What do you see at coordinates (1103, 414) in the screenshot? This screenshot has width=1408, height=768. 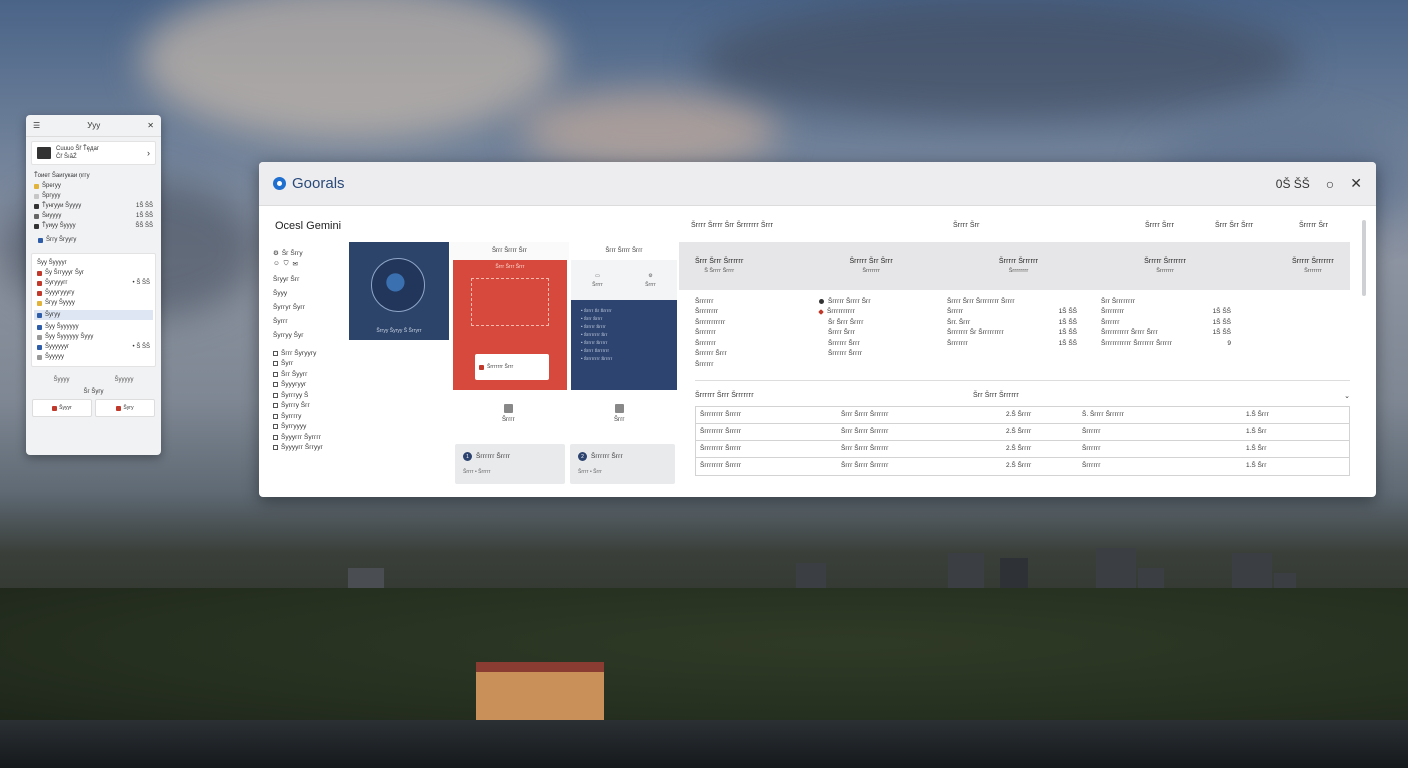 I see `table-cell: Š. Šгггг Šгггггг` at bounding box center [1103, 414].